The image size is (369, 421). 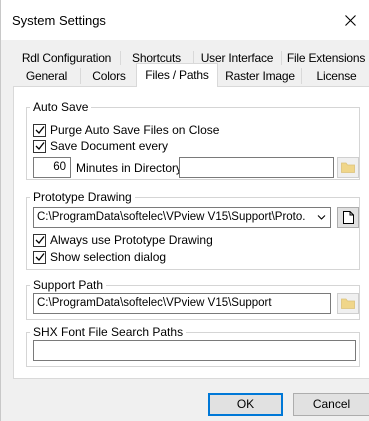 I want to click on title-bar: System Settings, so click(x=185, y=20).